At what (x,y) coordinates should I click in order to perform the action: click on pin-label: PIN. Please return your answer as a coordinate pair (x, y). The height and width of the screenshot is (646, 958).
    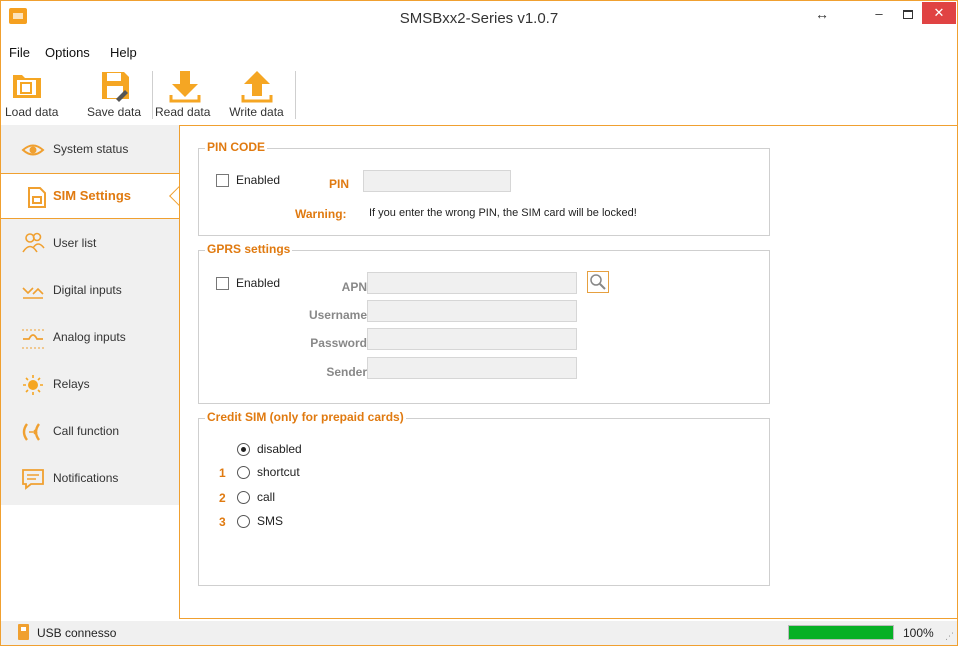
    Looking at the image, I should click on (339, 184).